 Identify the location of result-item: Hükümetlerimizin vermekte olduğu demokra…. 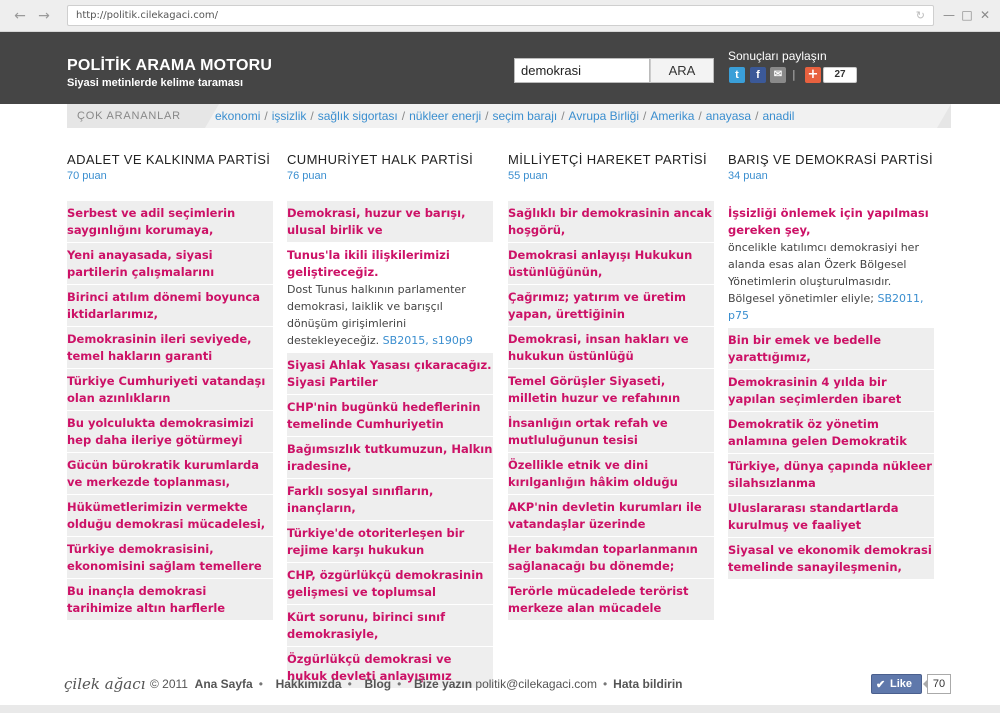
(170, 515).